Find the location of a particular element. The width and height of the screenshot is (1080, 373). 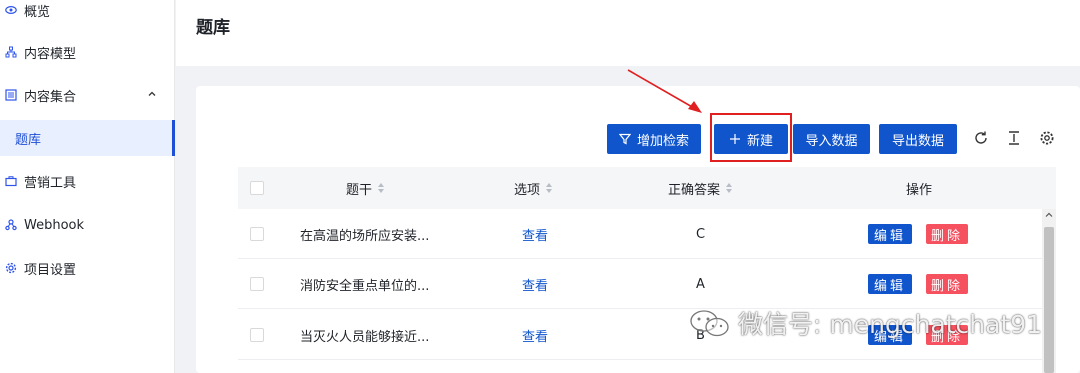

sidebar-item-content-collection: 内容集合 is located at coordinates (87, 95).